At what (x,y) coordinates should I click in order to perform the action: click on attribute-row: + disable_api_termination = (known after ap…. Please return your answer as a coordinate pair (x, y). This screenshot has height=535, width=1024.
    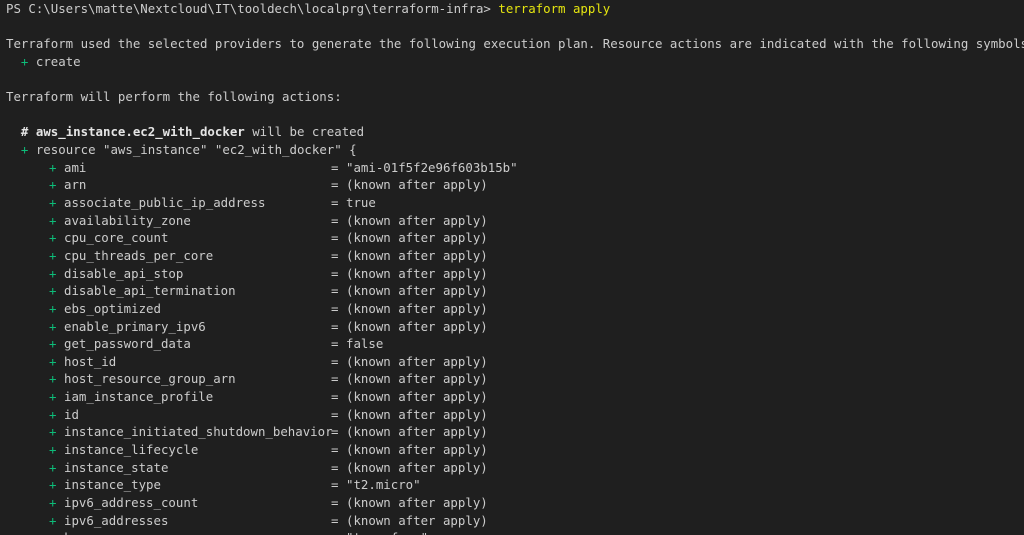
    Looking at the image, I should click on (512, 291).